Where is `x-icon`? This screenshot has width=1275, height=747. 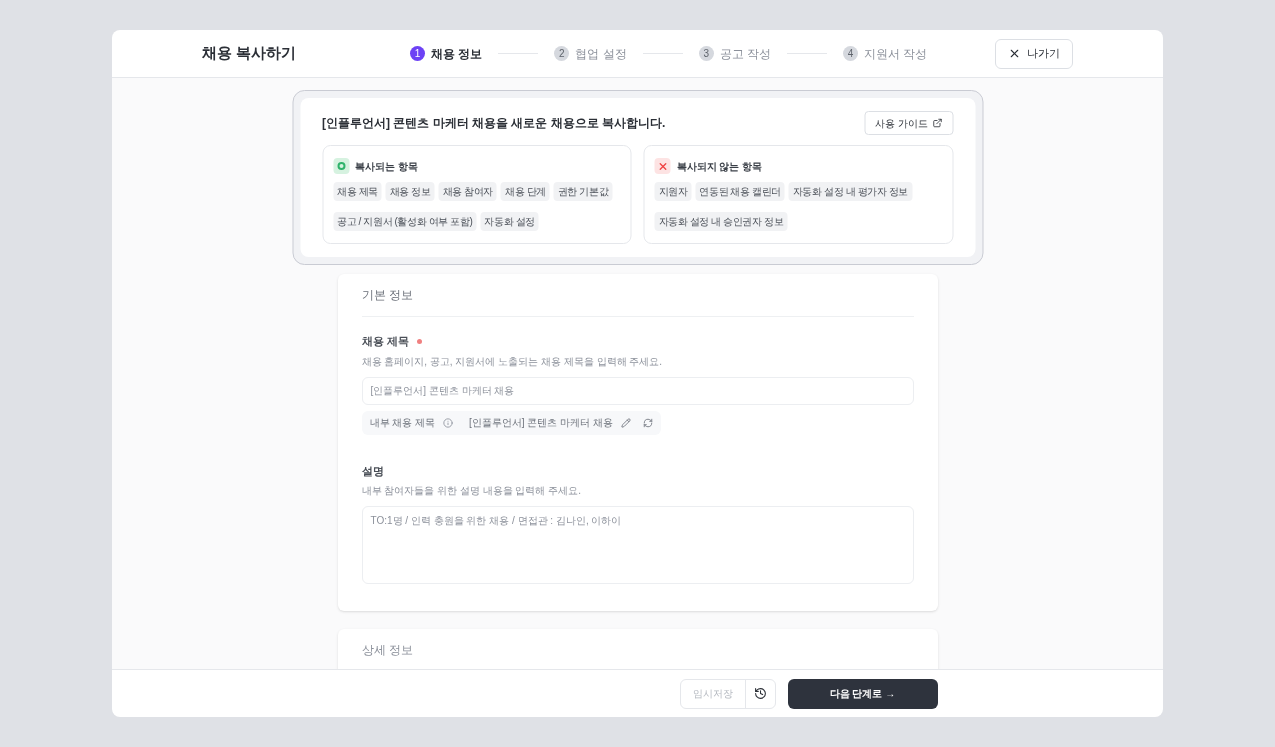
x-icon is located at coordinates (662, 166).